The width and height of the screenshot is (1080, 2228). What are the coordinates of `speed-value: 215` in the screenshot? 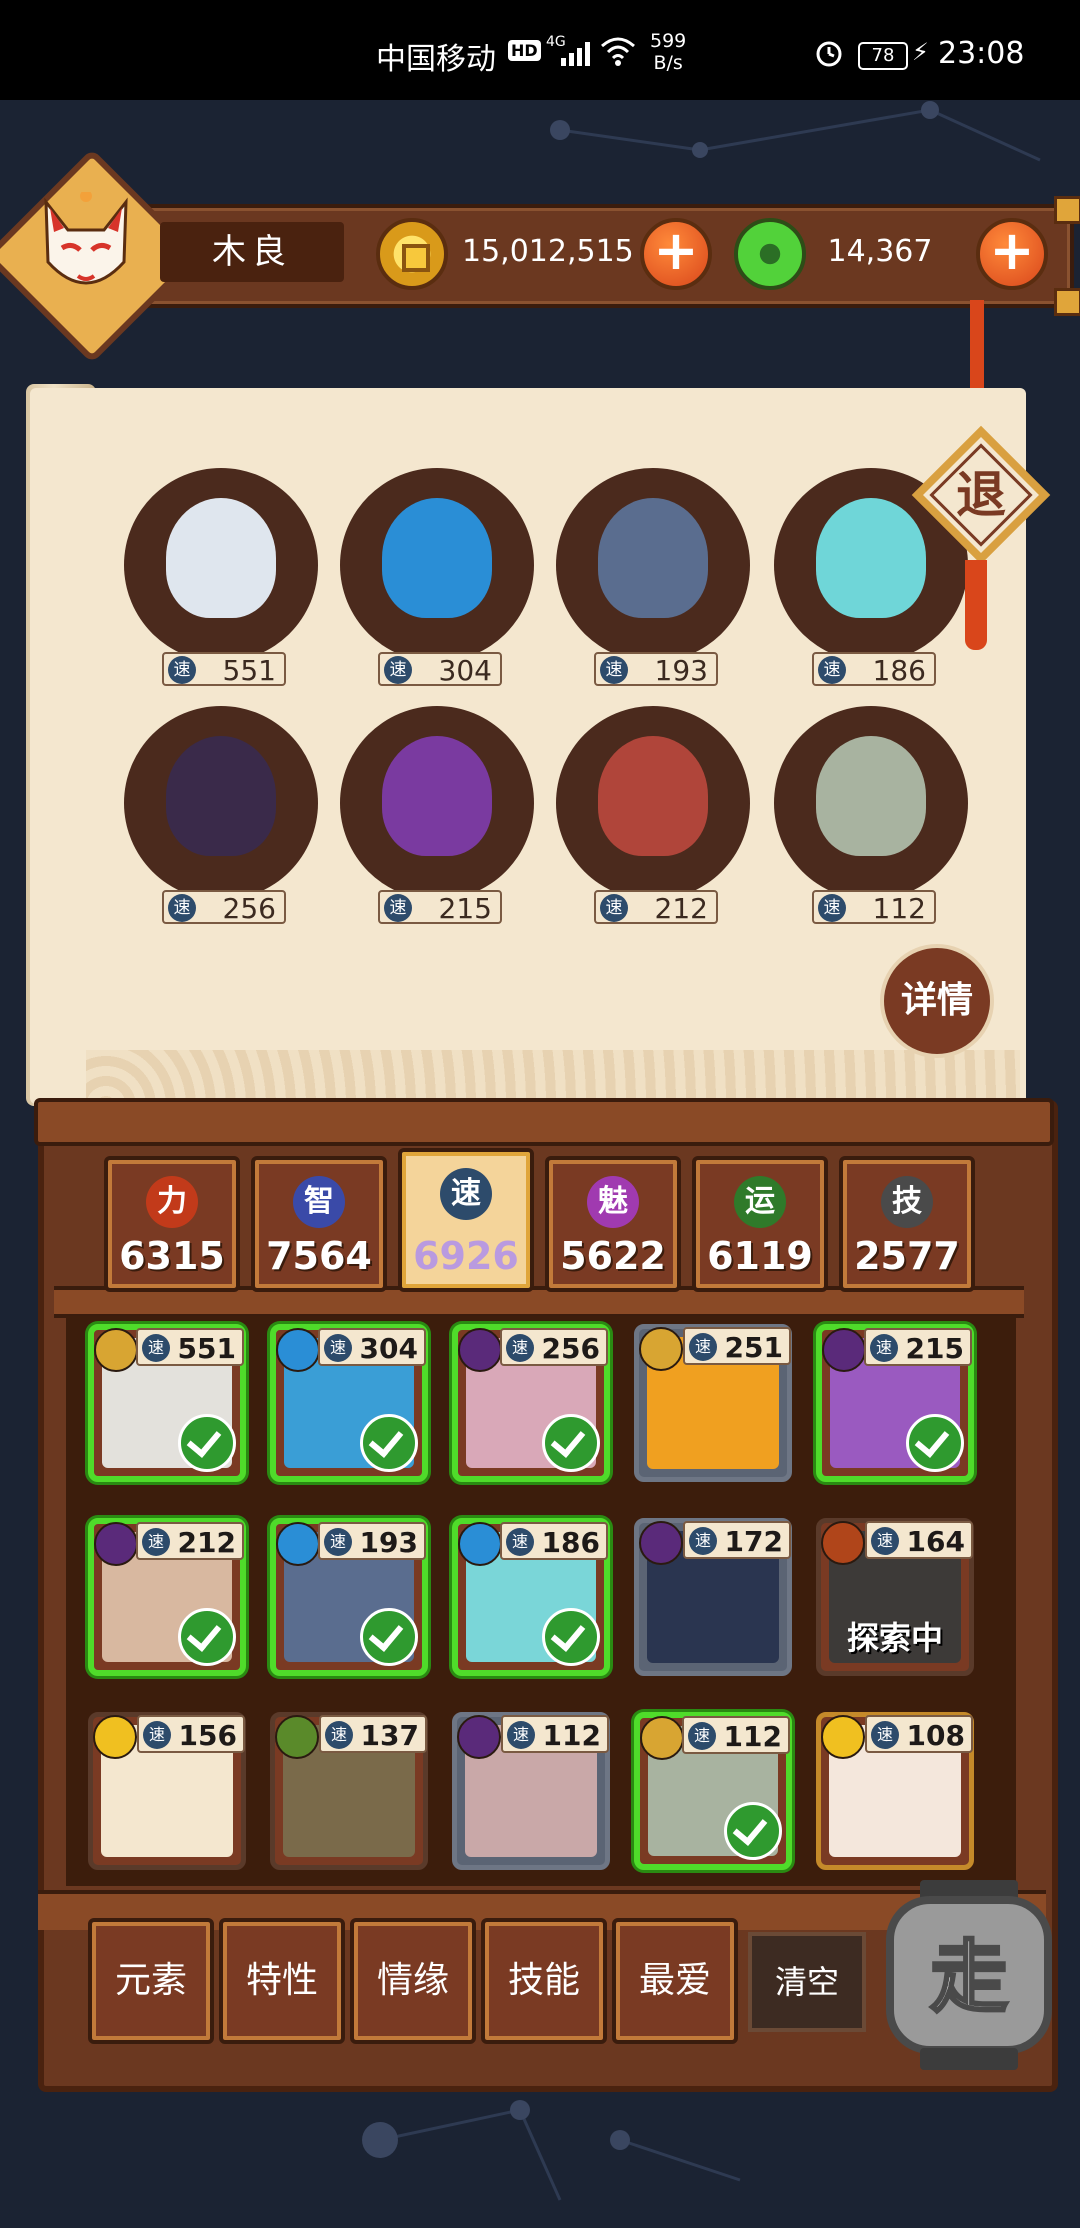 It's located at (934, 1348).